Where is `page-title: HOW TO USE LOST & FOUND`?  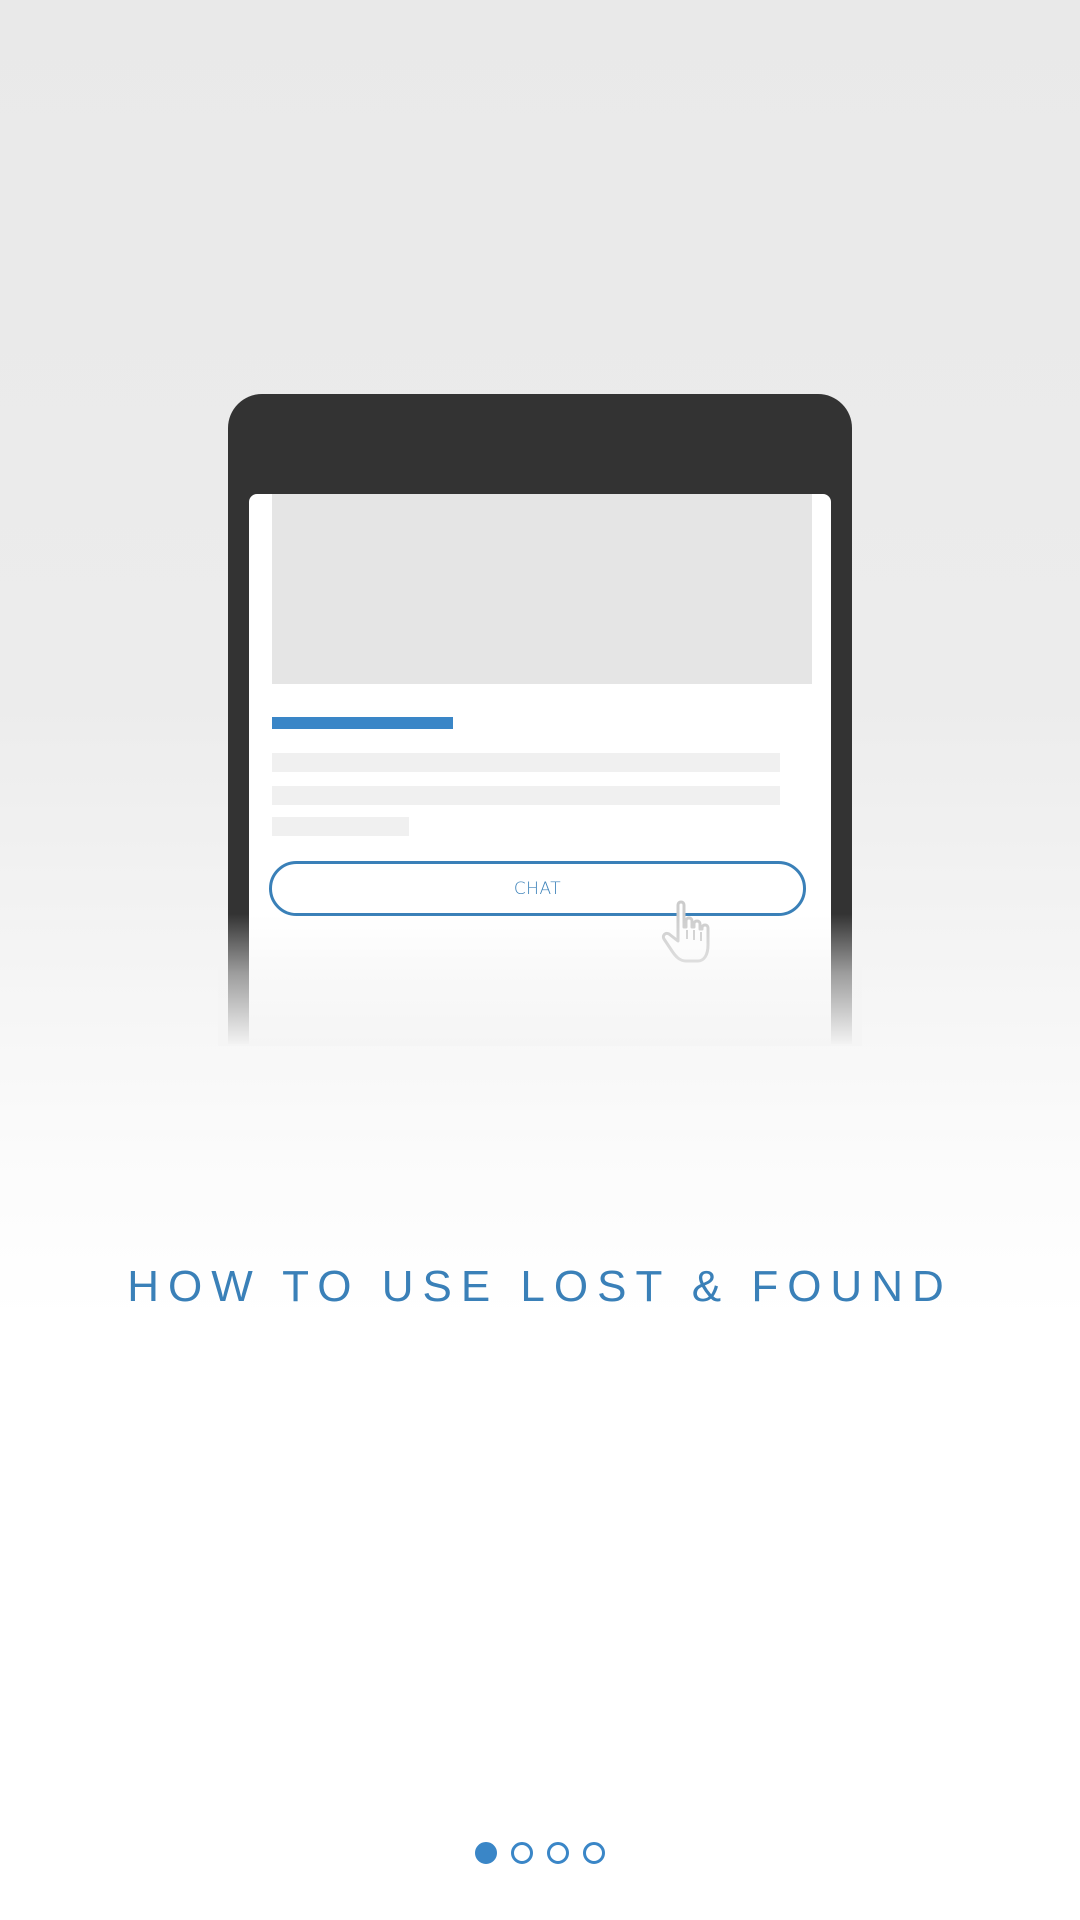
page-title: HOW TO USE LOST & FOUND is located at coordinates (540, 1286).